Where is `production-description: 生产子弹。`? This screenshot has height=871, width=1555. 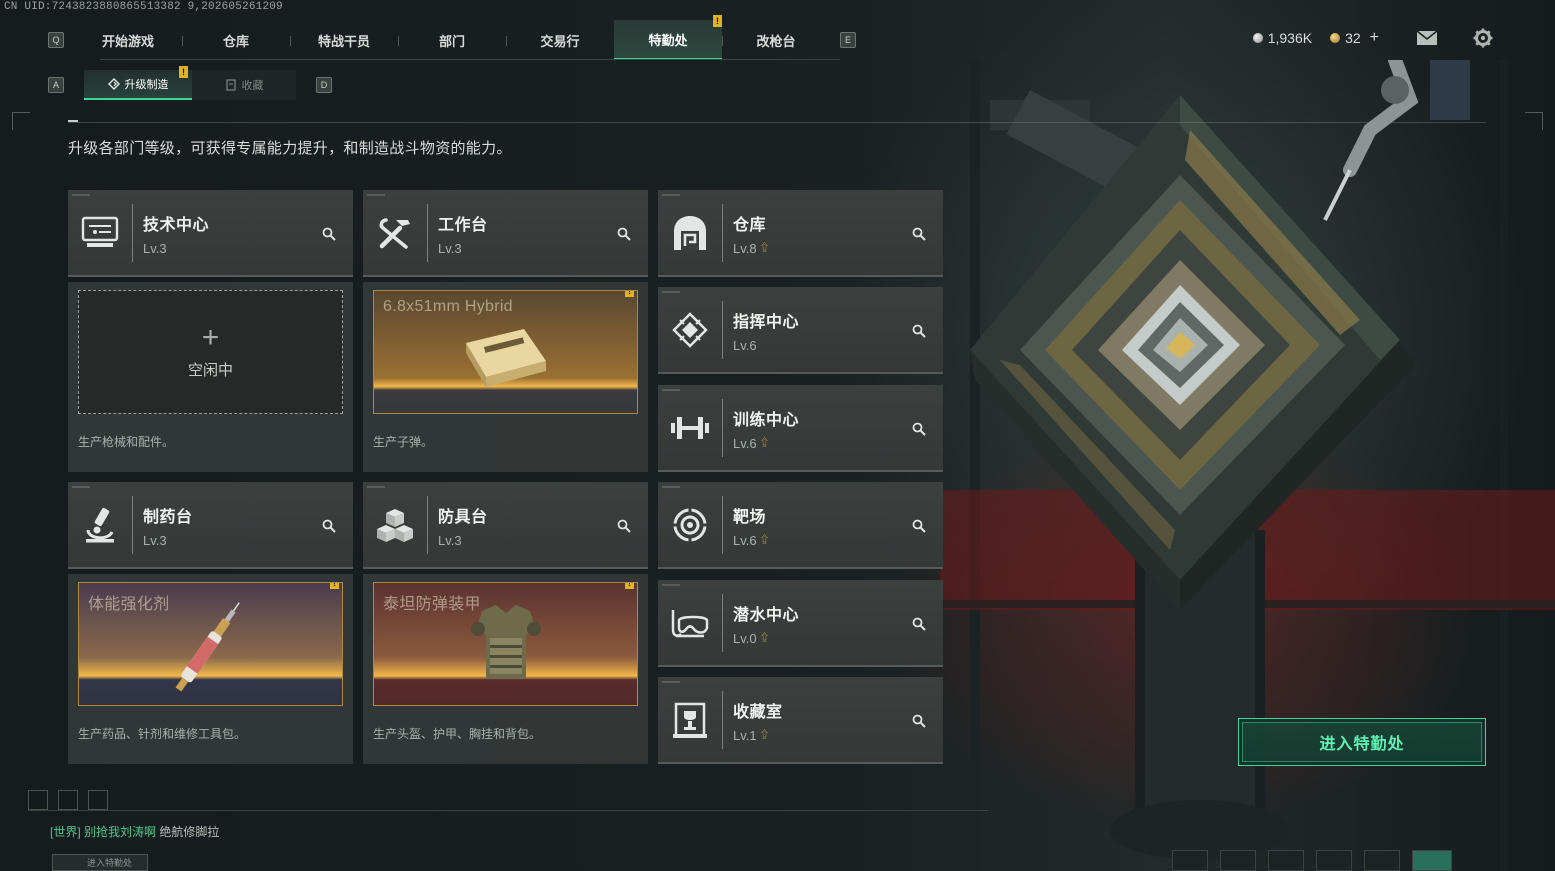
production-description: 生产子弹。 is located at coordinates (403, 442).